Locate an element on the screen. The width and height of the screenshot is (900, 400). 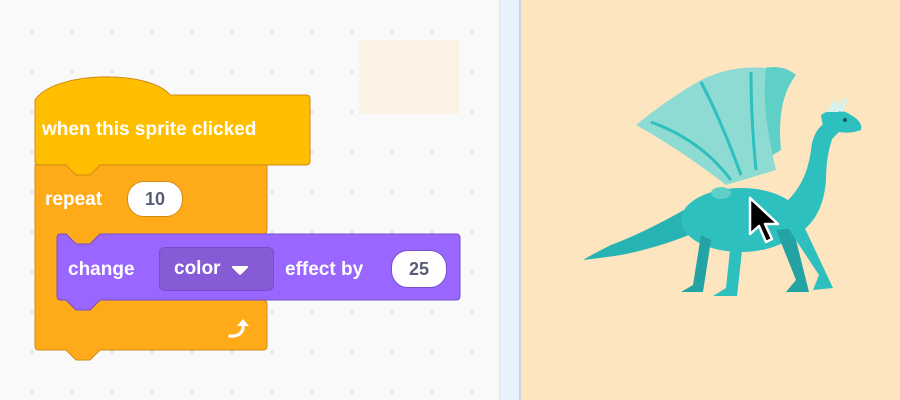
repeat-label: repeat is located at coordinates (74, 199).